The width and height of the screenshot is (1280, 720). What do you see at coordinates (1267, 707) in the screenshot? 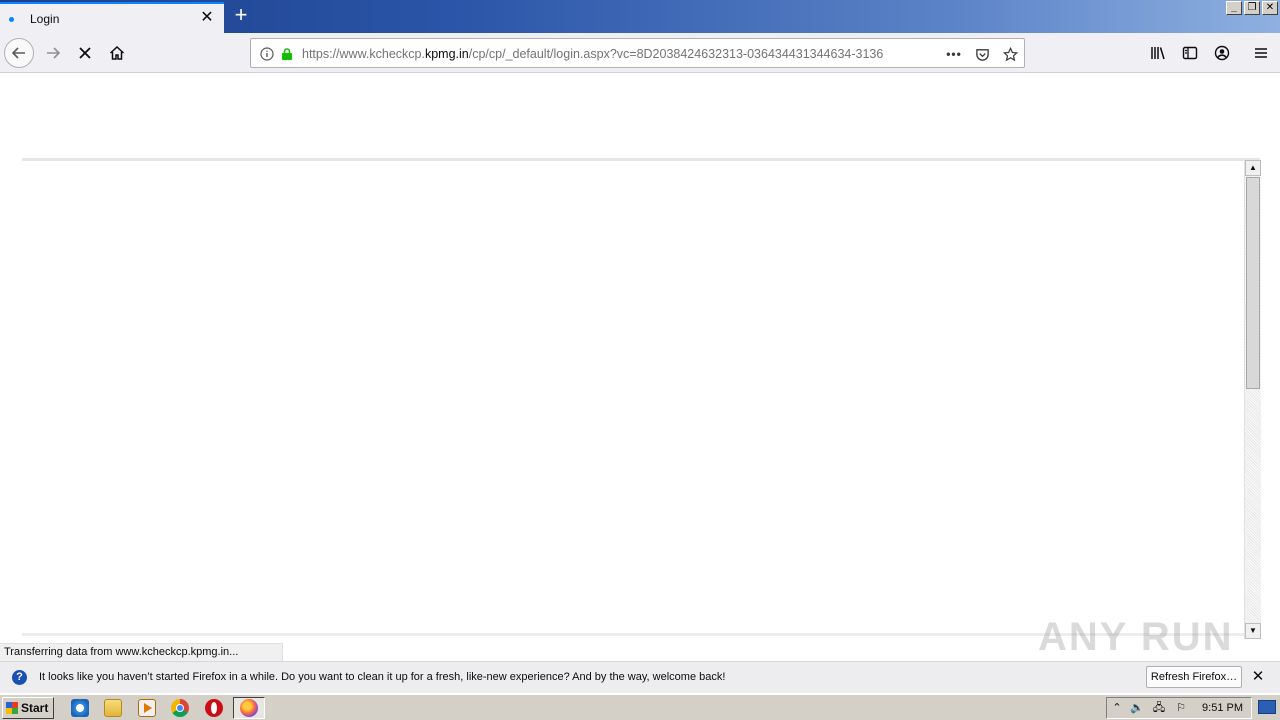
I see `show-desktop-icon` at bounding box center [1267, 707].